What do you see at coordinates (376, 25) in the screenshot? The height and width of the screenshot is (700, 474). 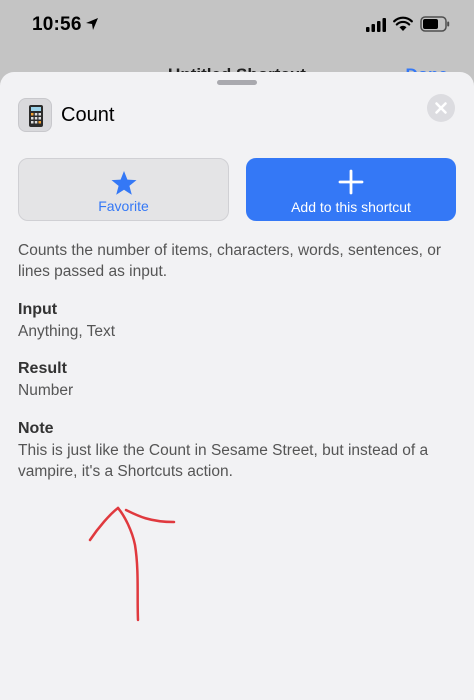 I see `cellular-signal-icon` at bounding box center [376, 25].